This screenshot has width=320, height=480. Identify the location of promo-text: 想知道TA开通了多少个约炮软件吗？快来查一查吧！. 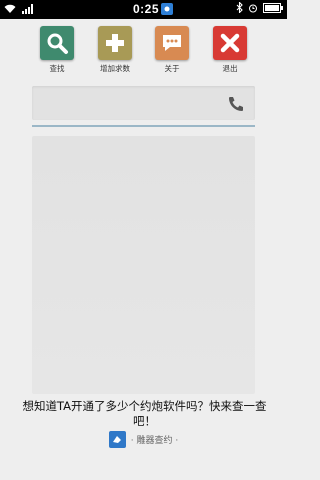
(144, 413).